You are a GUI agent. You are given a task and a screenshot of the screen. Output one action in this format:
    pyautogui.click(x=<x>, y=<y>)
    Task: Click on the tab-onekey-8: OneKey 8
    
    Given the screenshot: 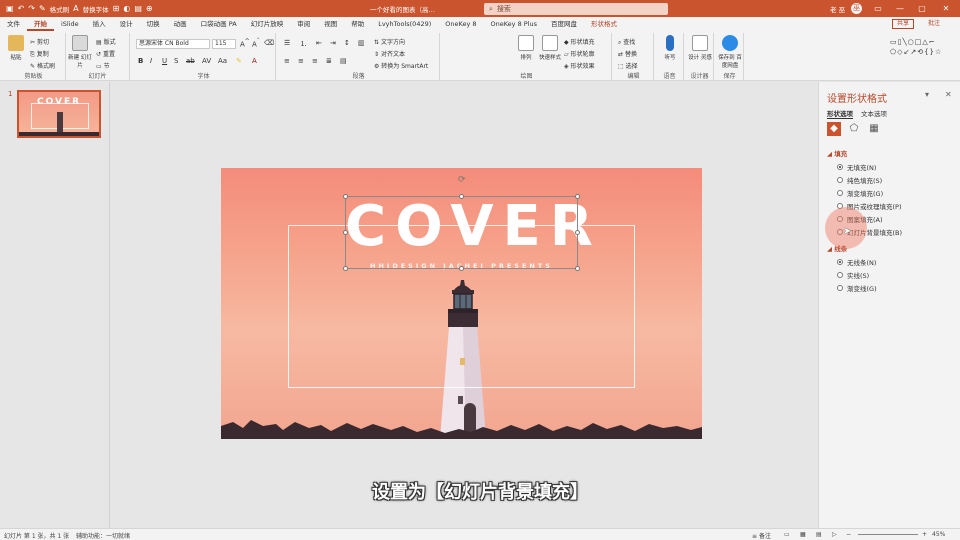 What is the action you would take?
    pyautogui.click(x=460, y=24)
    